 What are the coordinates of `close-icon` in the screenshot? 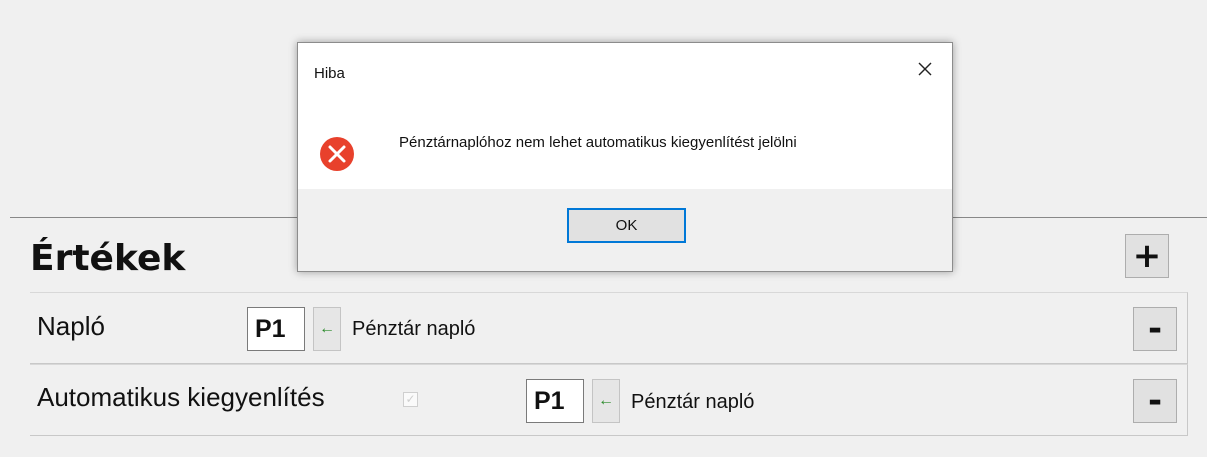 It's located at (925, 69).